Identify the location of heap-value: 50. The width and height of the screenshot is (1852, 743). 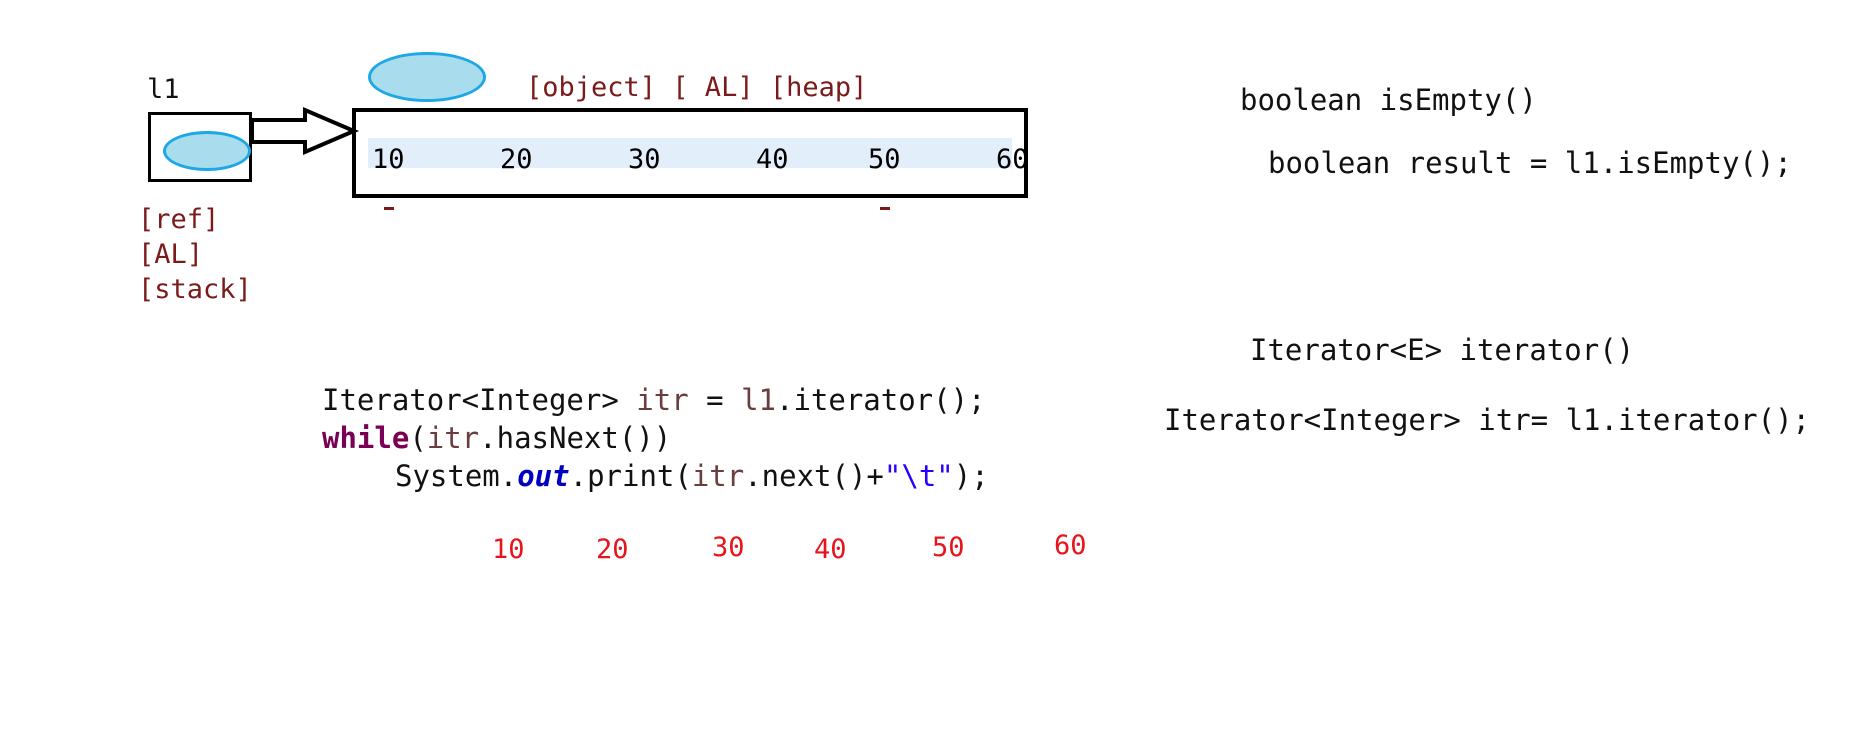
(884, 159).